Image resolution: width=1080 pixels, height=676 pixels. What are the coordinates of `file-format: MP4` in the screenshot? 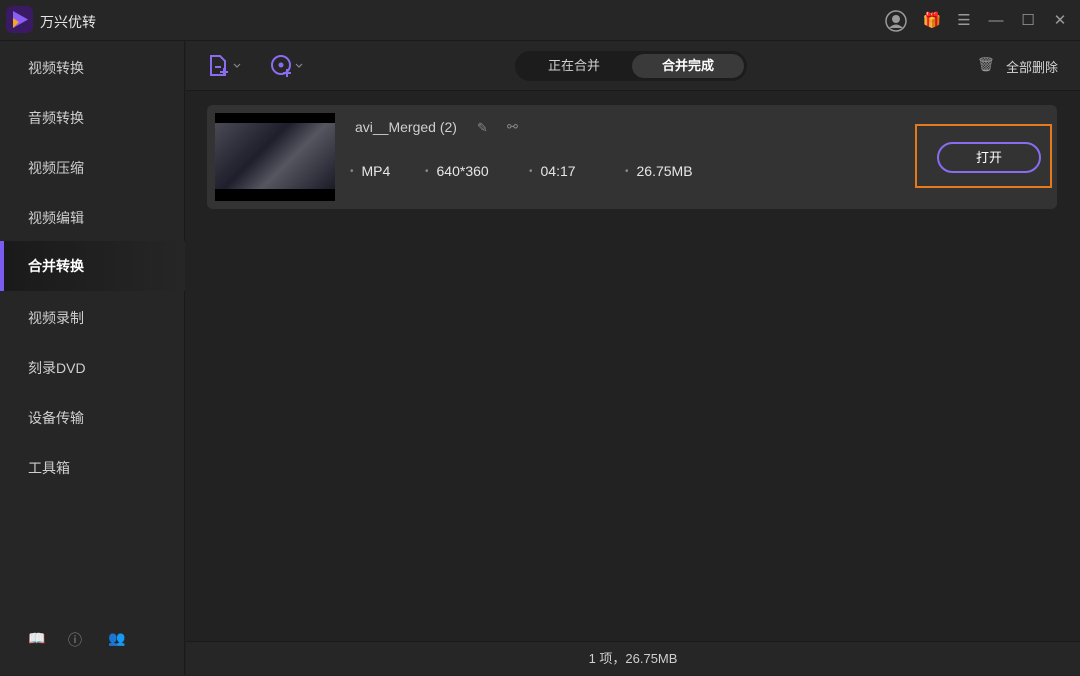 It's located at (370, 171).